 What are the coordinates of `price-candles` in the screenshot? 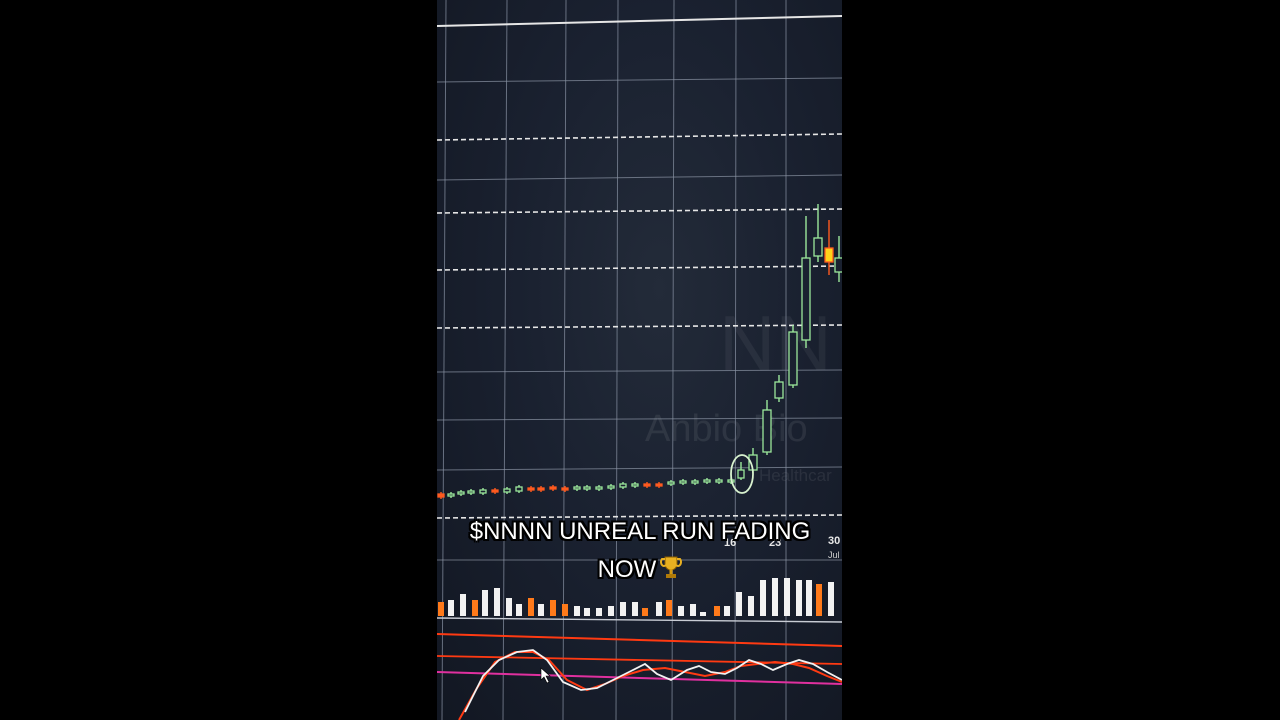 It's located at (639, 351).